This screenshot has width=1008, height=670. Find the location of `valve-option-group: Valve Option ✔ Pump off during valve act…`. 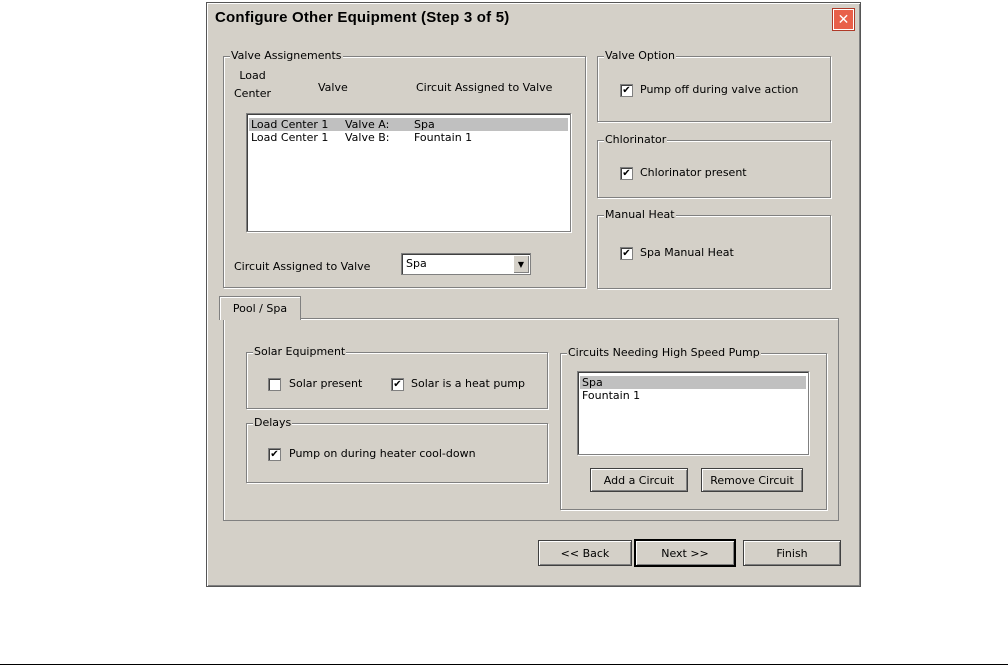

valve-option-group: Valve Option ✔ Pump off during valve act… is located at coordinates (714, 85).